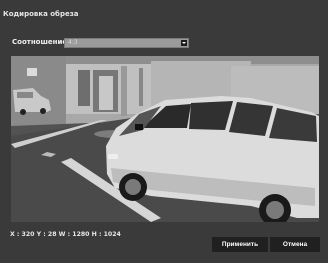 The image size is (328, 263). What do you see at coordinates (184, 43) in the screenshot?
I see `chevron-down-icon` at bounding box center [184, 43].